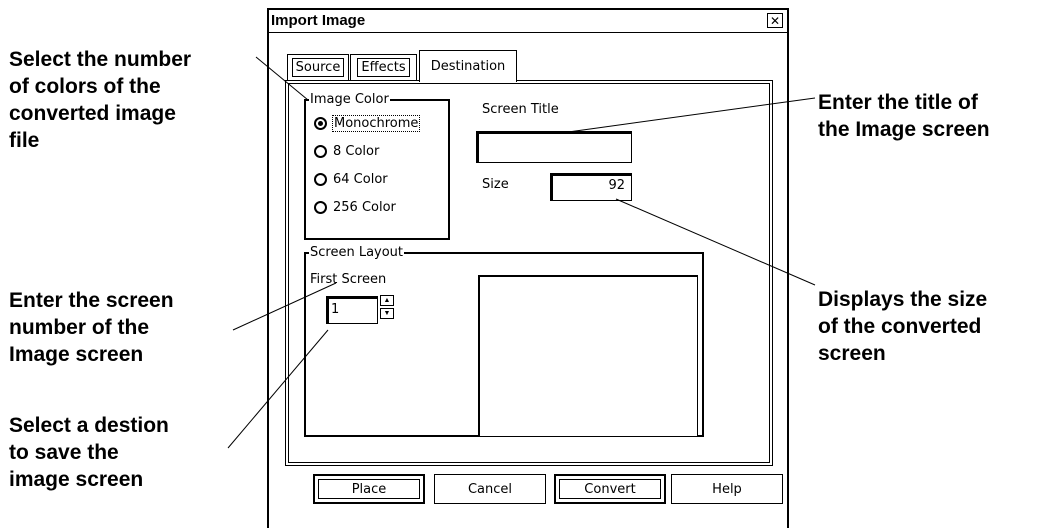 This screenshot has height=528, width=1042. I want to click on screen-title-input, so click(554, 147).